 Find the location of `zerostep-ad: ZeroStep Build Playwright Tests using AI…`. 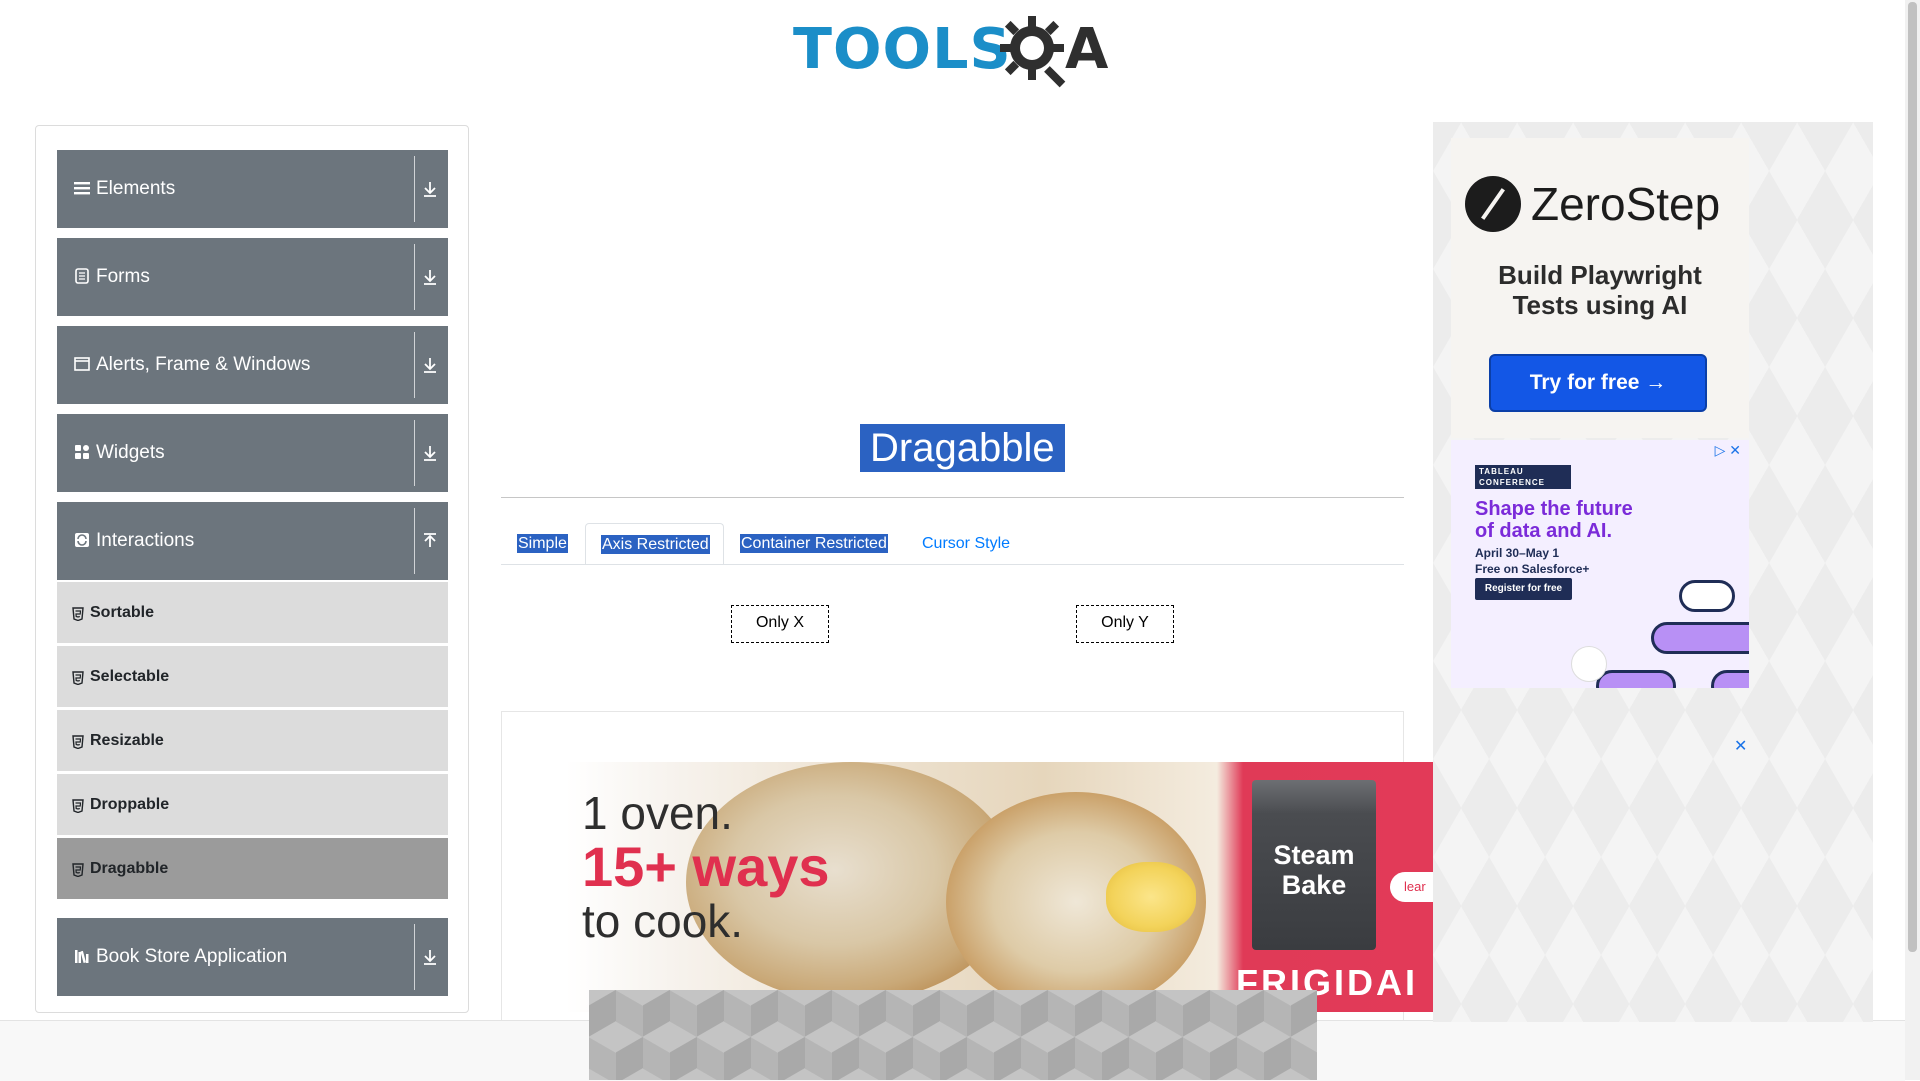

zerostep-ad: ZeroStep Build Playwright Tests using AI… is located at coordinates (1600, 288).